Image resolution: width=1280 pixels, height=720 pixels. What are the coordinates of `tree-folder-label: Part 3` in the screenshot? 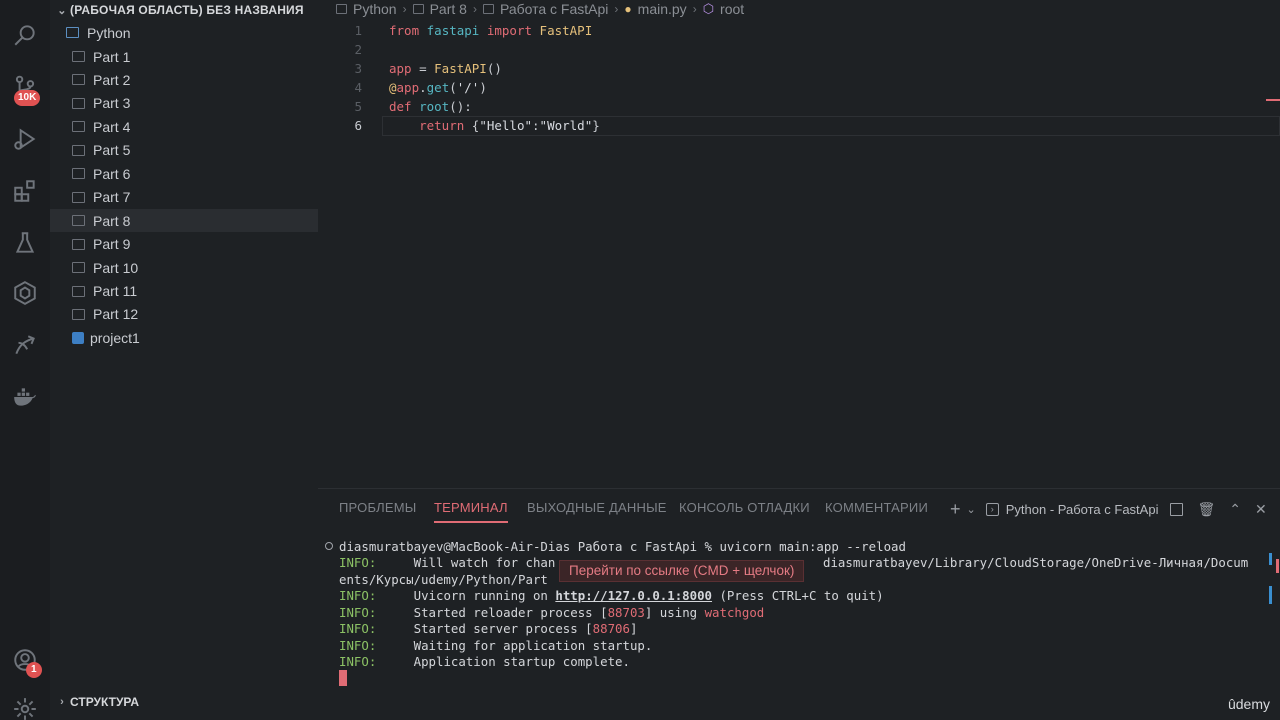 It's located at (112, 103).